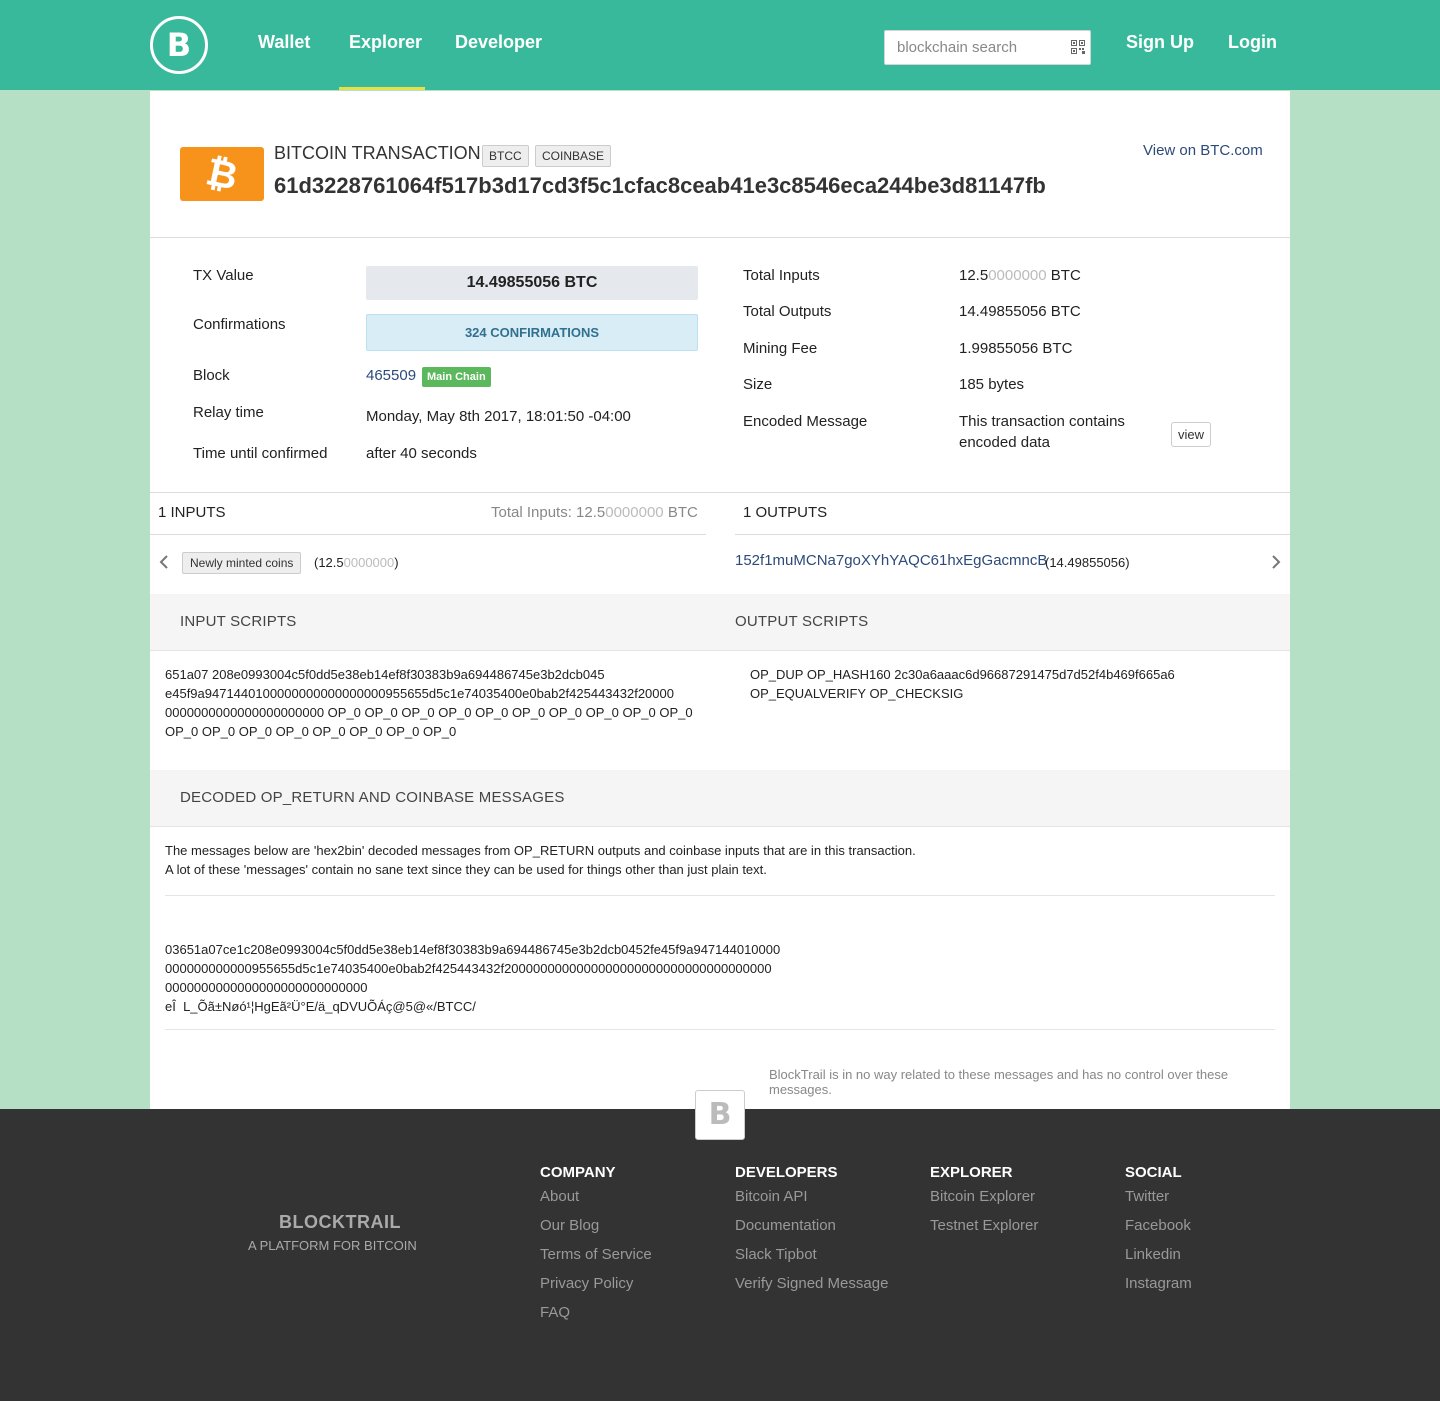 Image resolution: width=1440 pixels, height=1401 pixels. I want to click on output-address-link: 152f1muMCNa7goXYhYAQC61hxEgGacmncB, so click(891, 560).